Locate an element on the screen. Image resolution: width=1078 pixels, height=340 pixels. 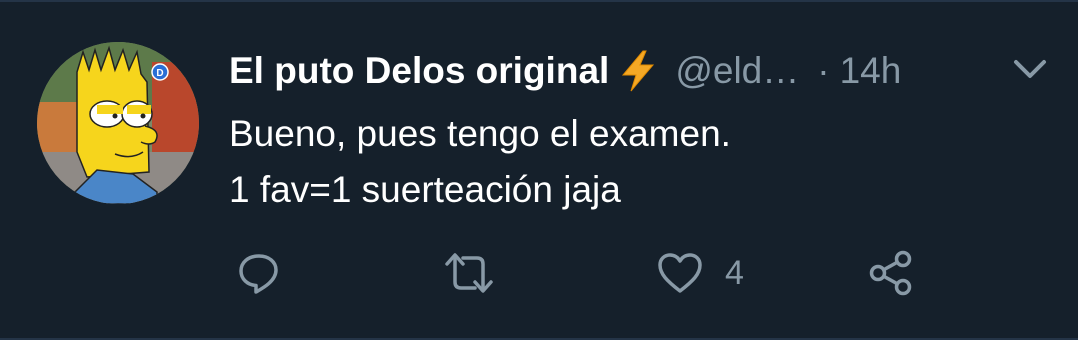
reply-button is located at coordinates (259, 273).